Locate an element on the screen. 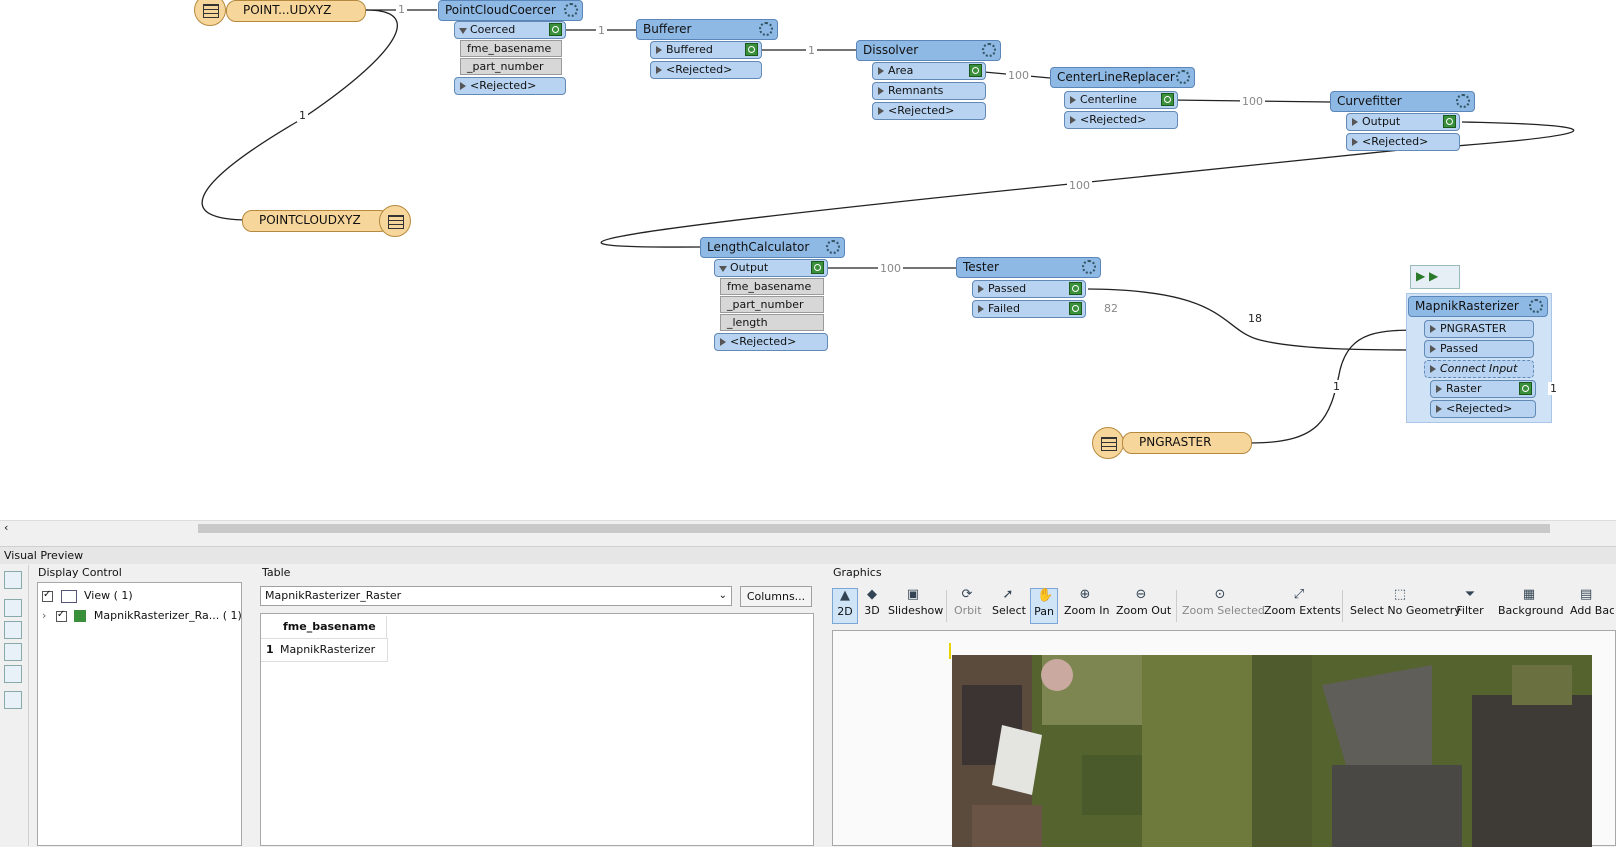 Image resolution: width=1616 pixels, height=847 pixels. select-no-geometry-button: ⬚ Select No Geometry is located at coordinates (1405, 606).